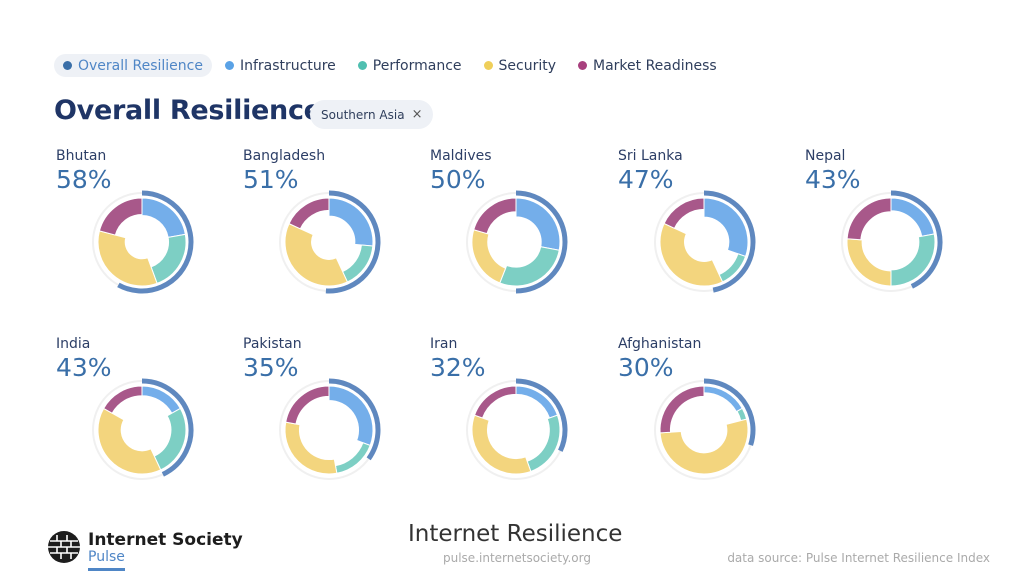 The height and width of the screenshot is (576, 1024). I want to click on country-card: Pakistan 35%, so click(328, 421).